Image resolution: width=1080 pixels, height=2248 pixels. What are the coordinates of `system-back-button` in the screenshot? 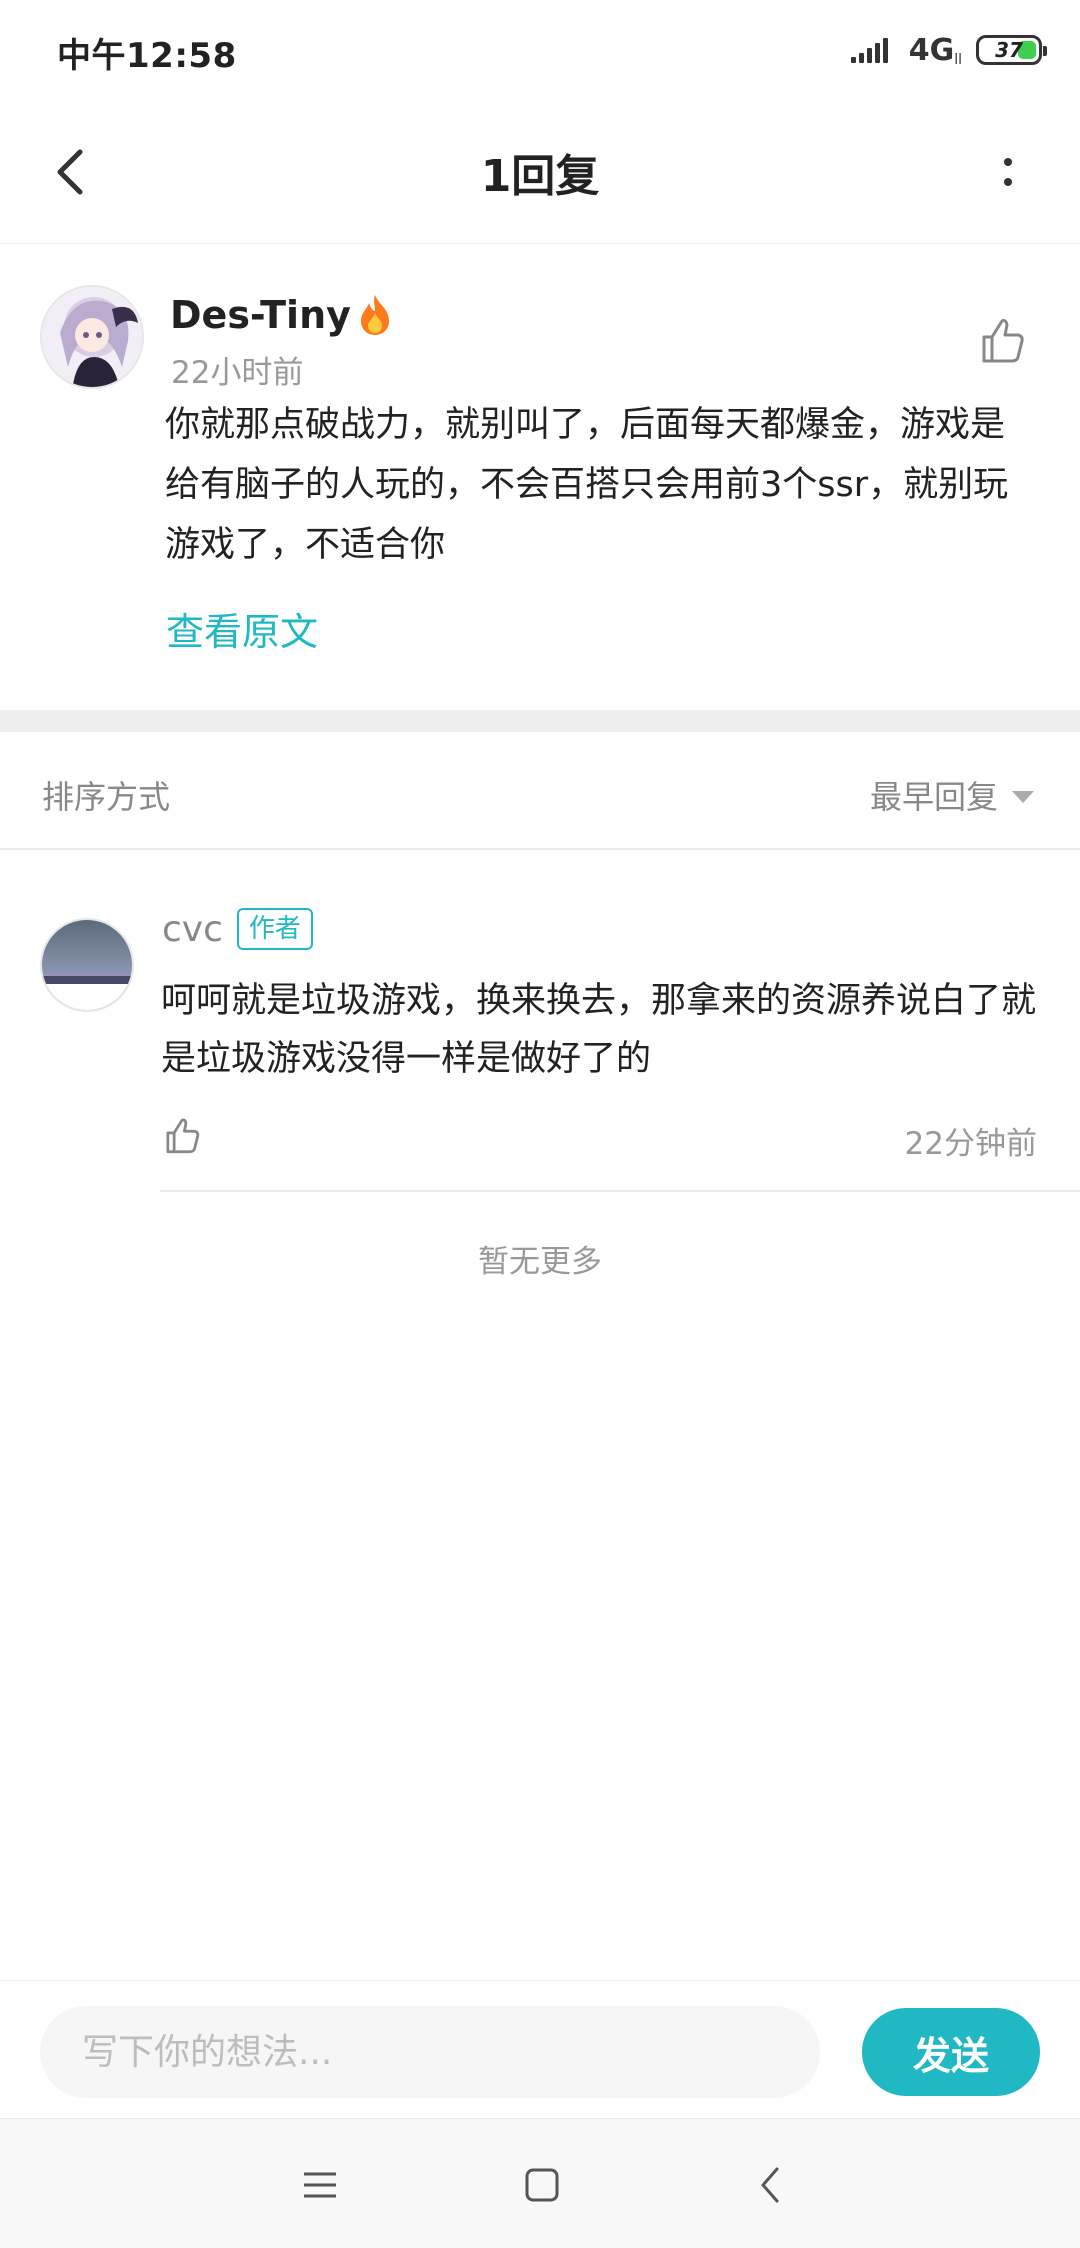 It's located at (770, 2185).